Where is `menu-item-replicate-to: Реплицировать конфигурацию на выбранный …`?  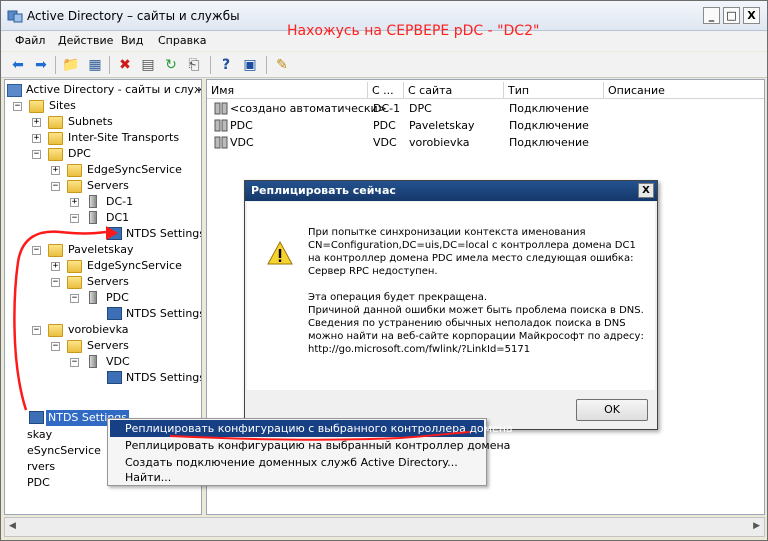
menu-item-replicate-to: Реплицировать конфигурацию на выбранный … is located at coordinates (310, 445).